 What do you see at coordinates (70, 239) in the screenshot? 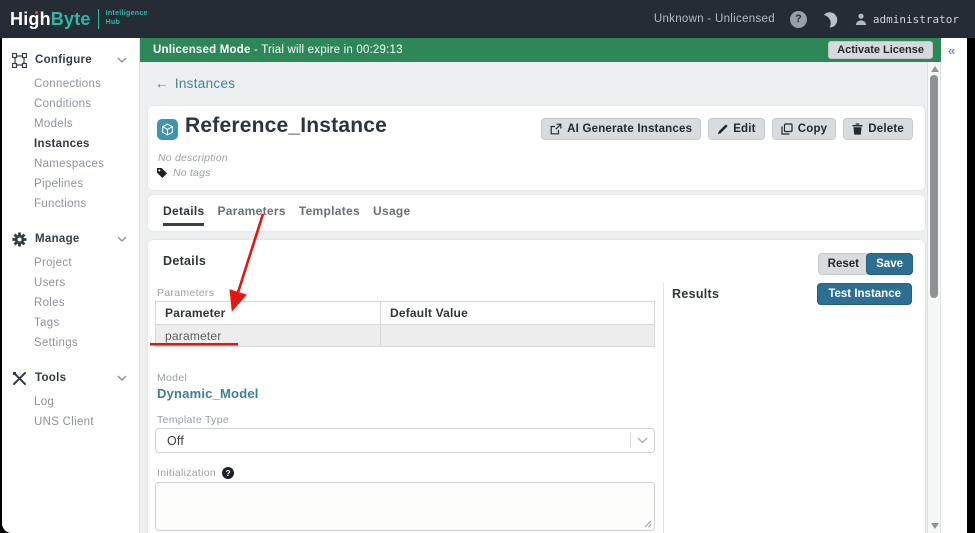
I see `sidebar-header-manage: Manage` at bounding box center [70, 239].